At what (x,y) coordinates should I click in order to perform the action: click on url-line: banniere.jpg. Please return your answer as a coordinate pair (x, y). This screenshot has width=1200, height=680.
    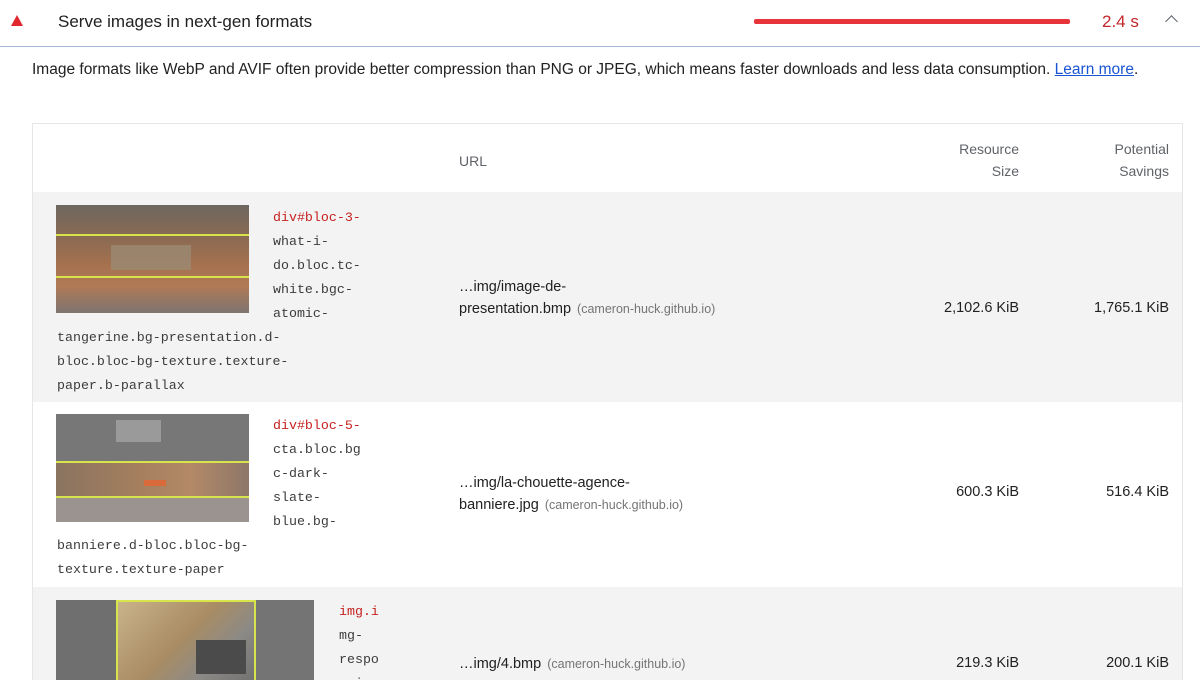
    Looking at the image, I should click on (499, 505).